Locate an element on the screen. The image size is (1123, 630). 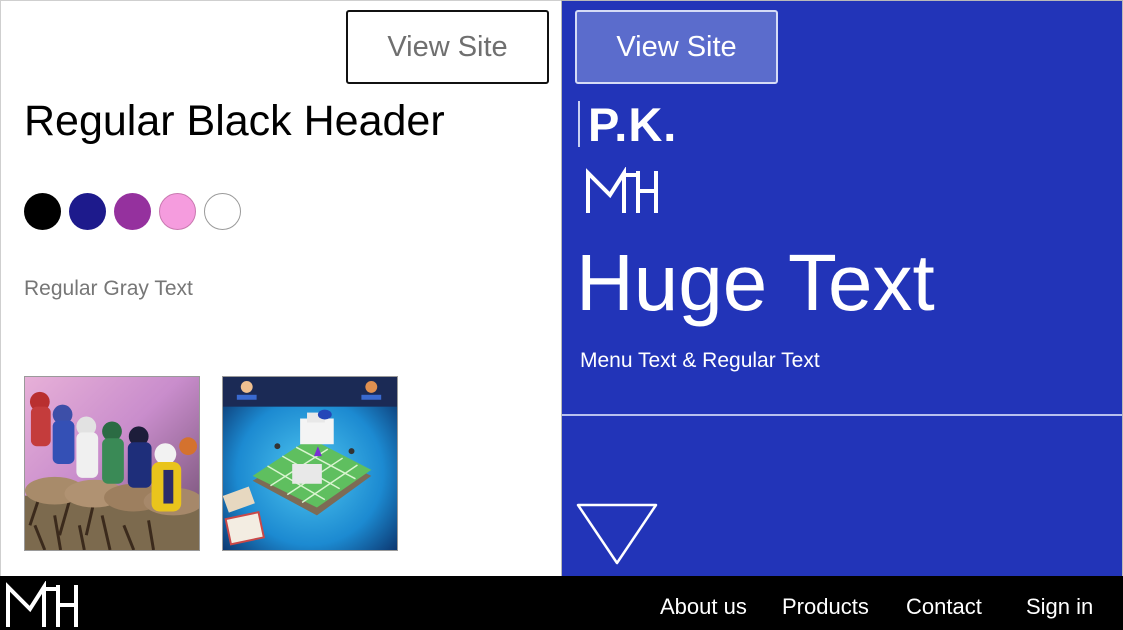
nav-about-us: About us is located at coordinates (703, 607).